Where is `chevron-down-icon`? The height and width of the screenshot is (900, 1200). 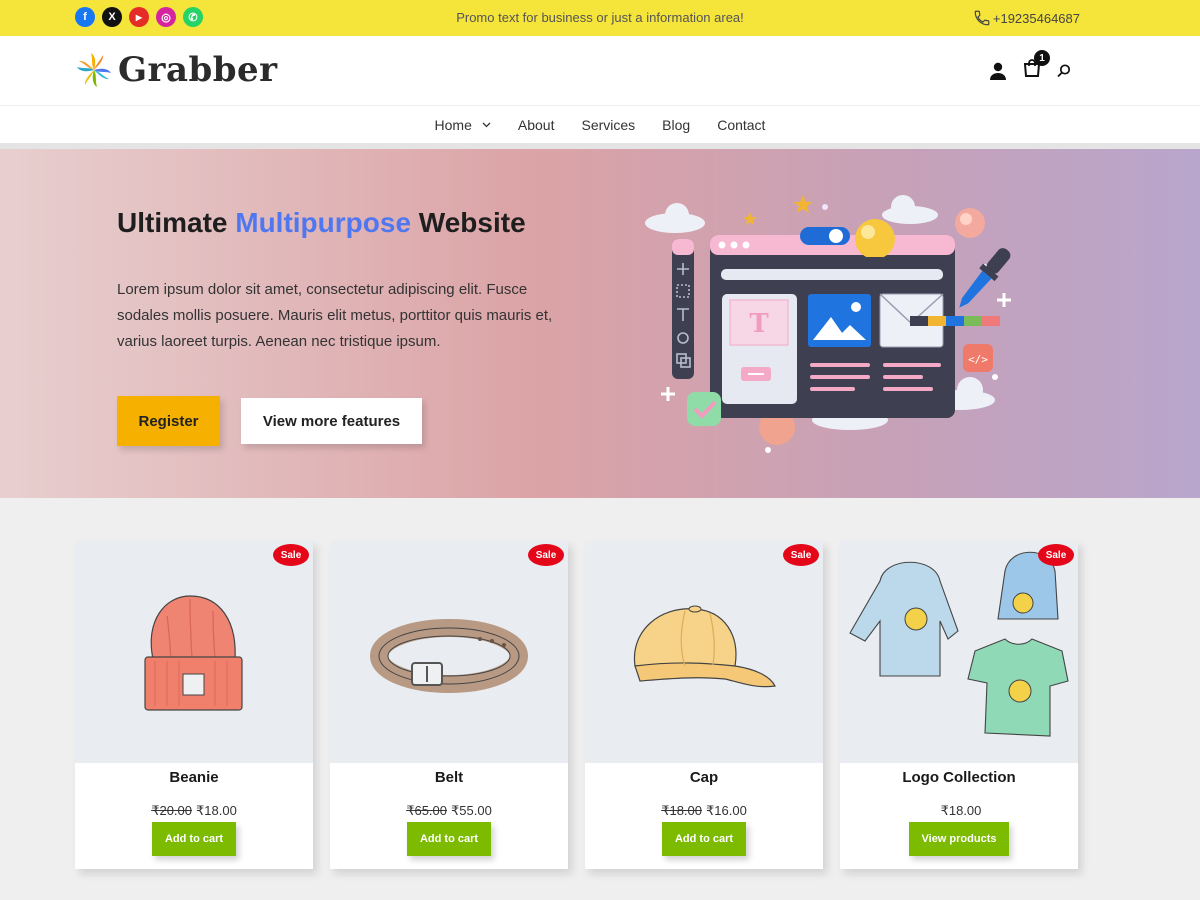 chevron-down-icon is located at coordinates (486, 125).